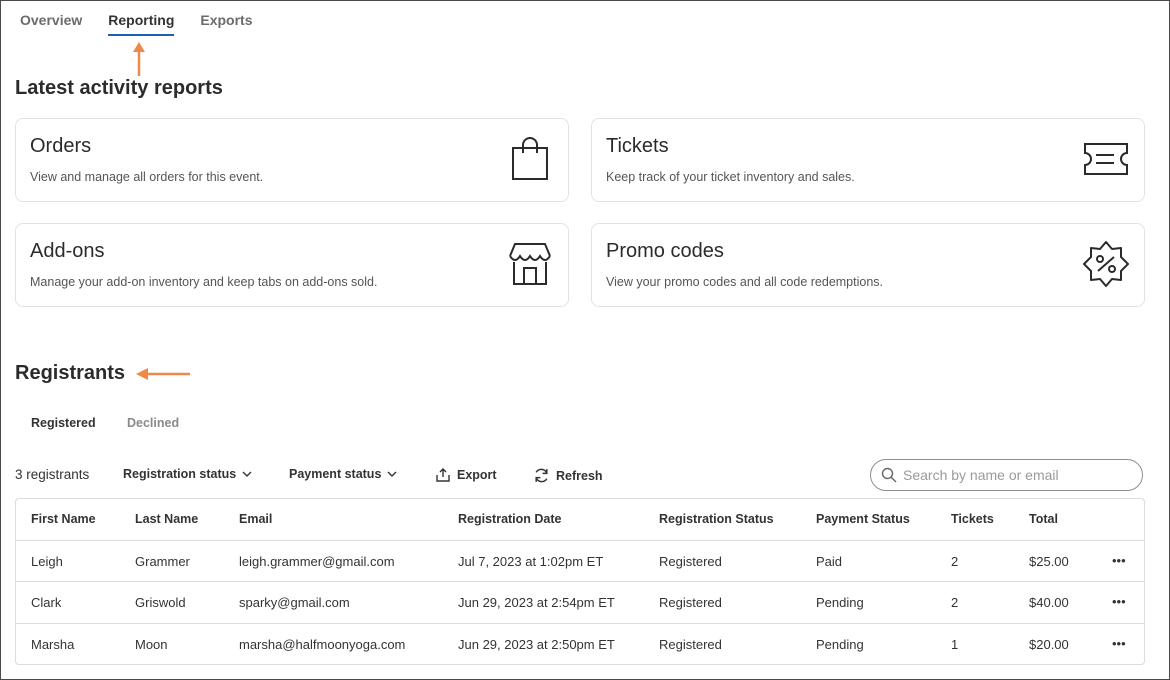 The image size is (1170, 680). I want to click on last-name-cell: Moon, so click(151, 644).